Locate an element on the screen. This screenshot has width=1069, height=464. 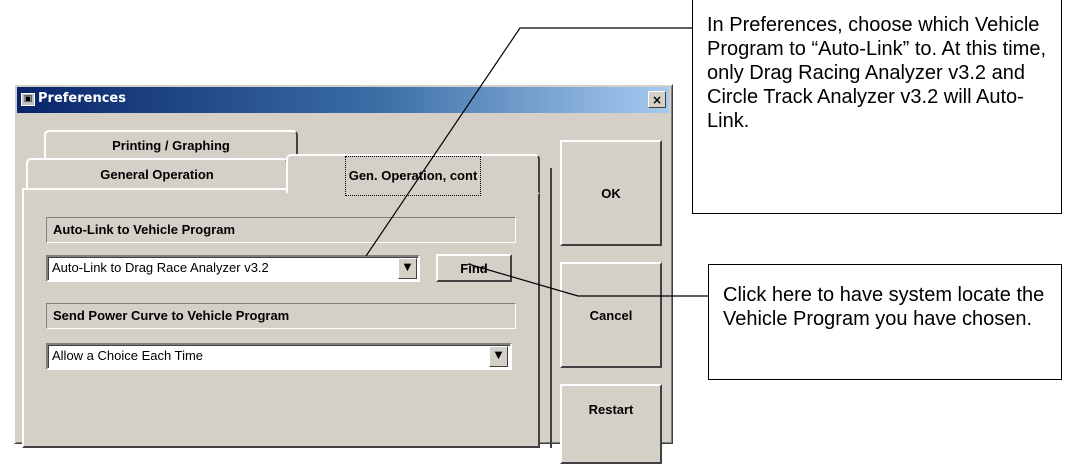
tab-general-operation-label: General Operation is located at coordinates (157, 174).